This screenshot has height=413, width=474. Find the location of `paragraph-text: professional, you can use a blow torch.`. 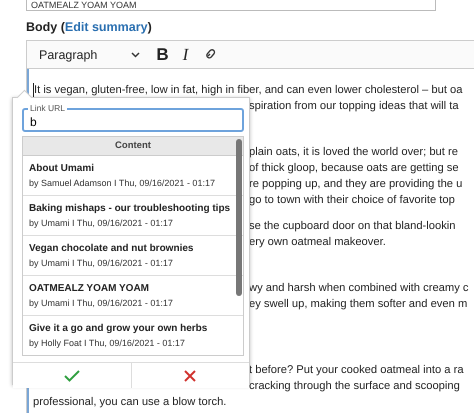

paragraph-text: professional, you can use a blow torch. is located at coordinates (129, 402).